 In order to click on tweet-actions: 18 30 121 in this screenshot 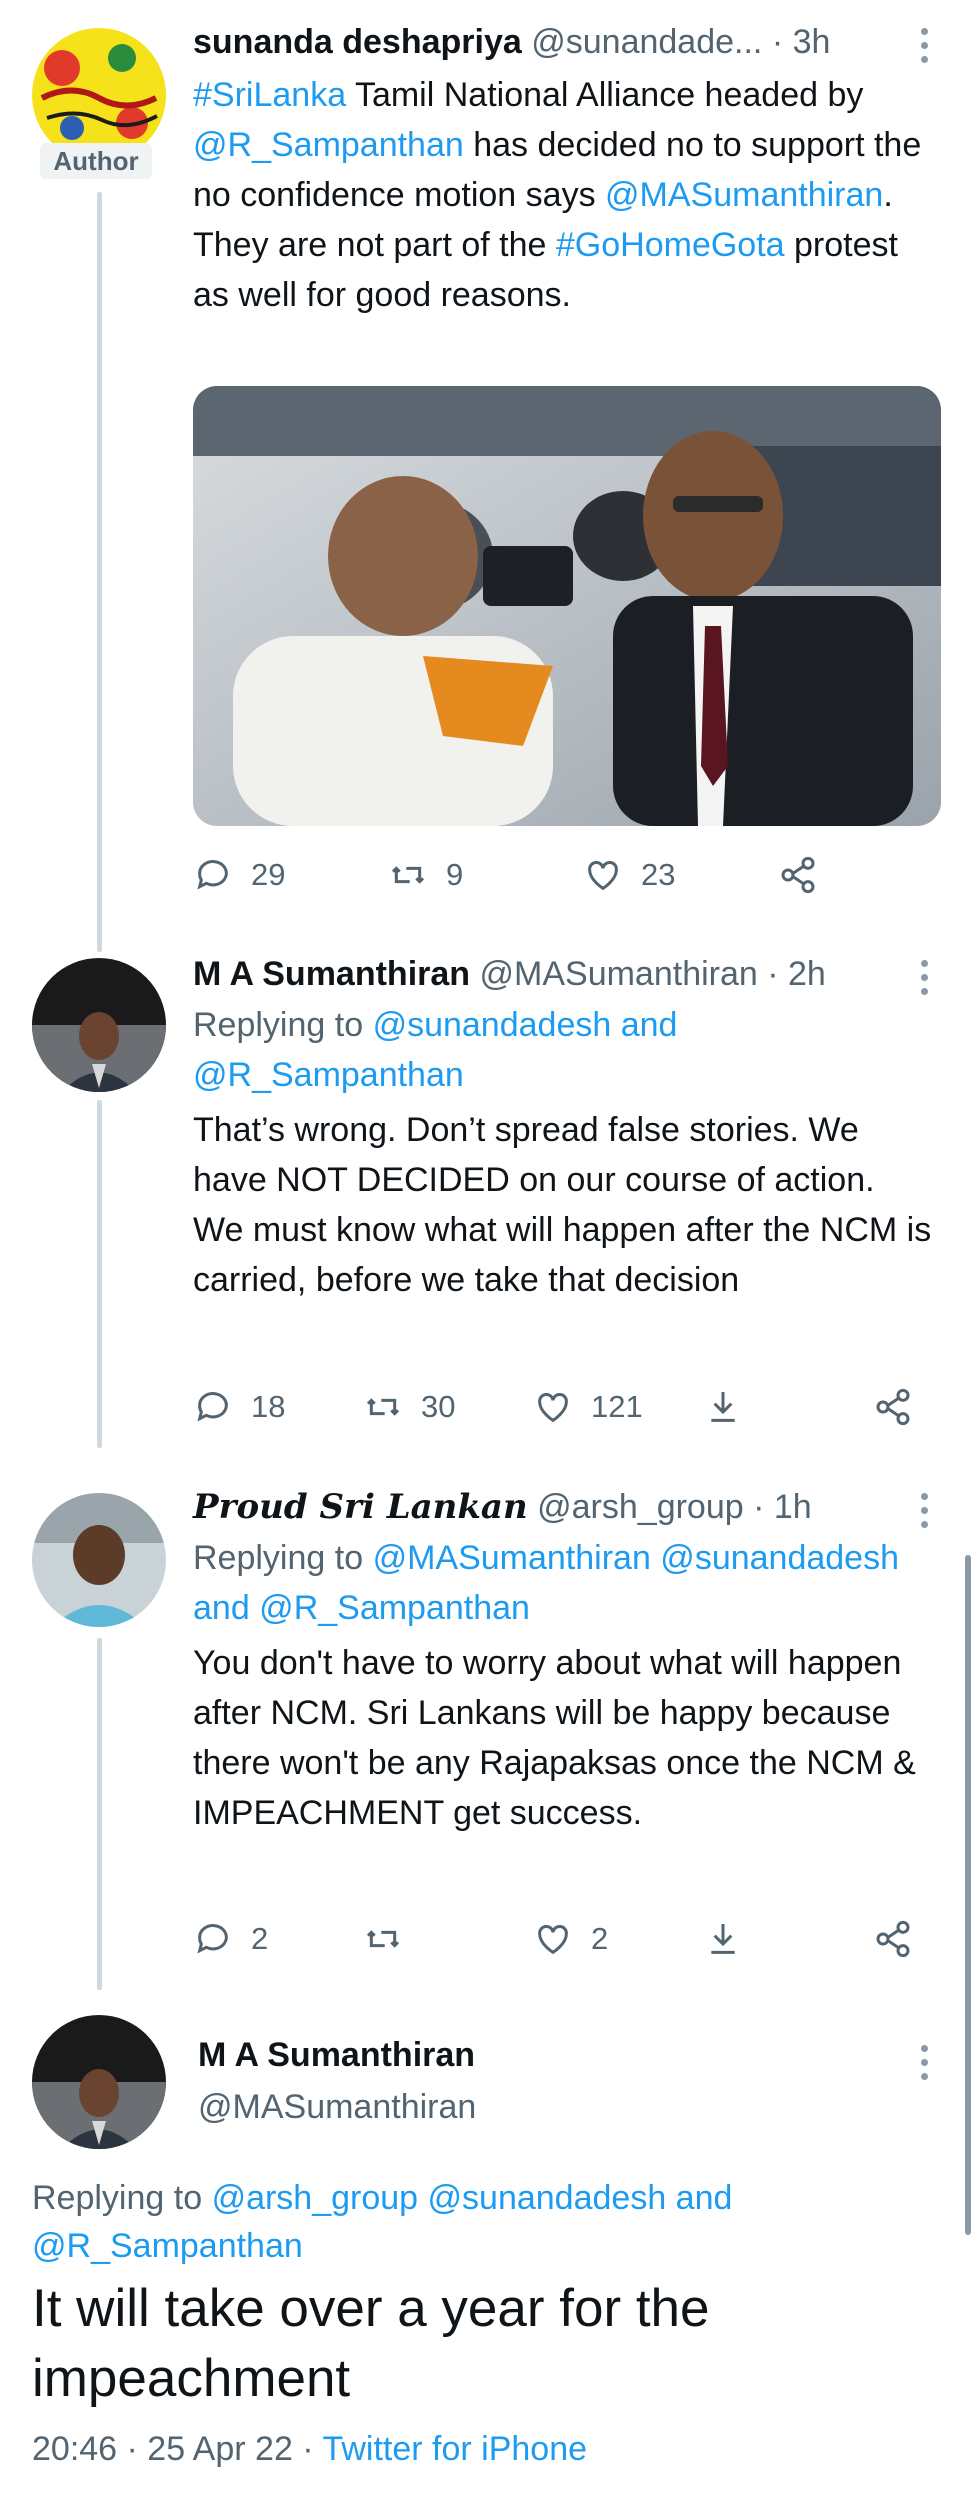, I will do `click(563, 1407)`.